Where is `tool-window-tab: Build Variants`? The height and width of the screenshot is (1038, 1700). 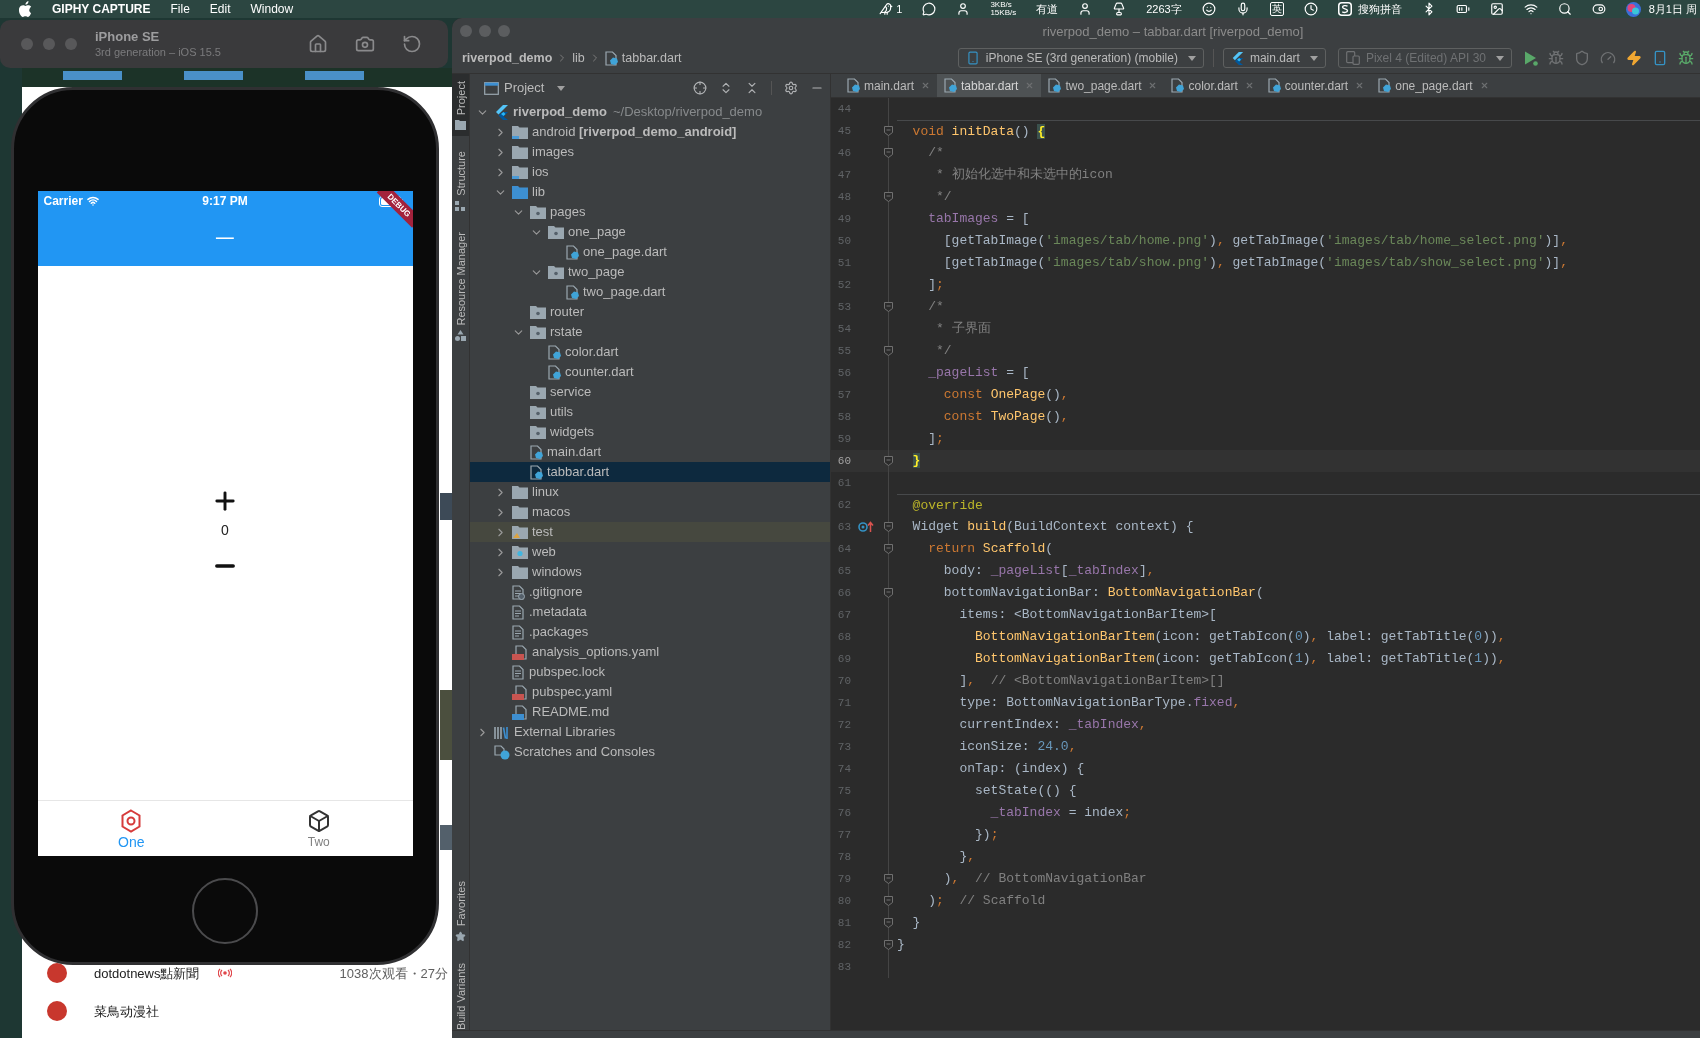 tool-window-tab: Build Variants is located at coordinates (460, 992).